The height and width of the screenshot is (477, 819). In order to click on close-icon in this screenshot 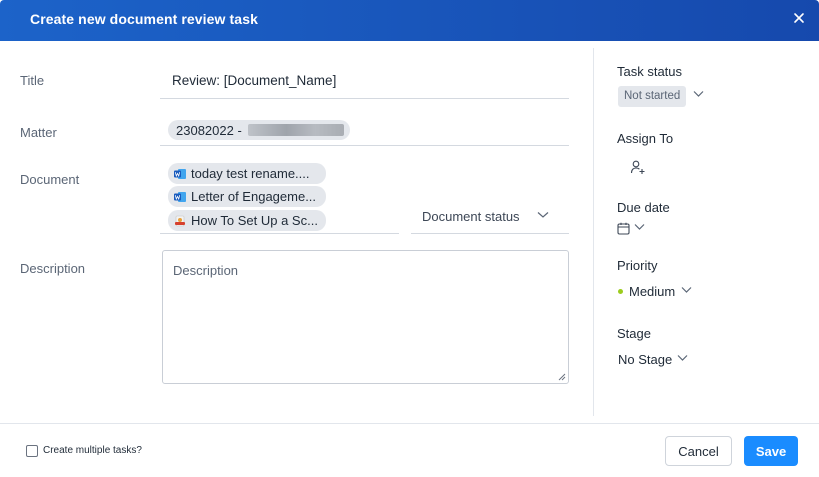, I will do `click(799, 18)`.